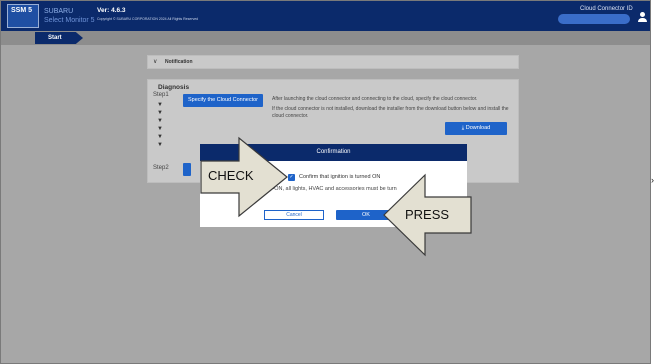 This screenshot has height=364, width=657. What do you see at coordinates (336, 196) in the screenshot?
I see `callout-overlay` at bounding box center [336, 196].